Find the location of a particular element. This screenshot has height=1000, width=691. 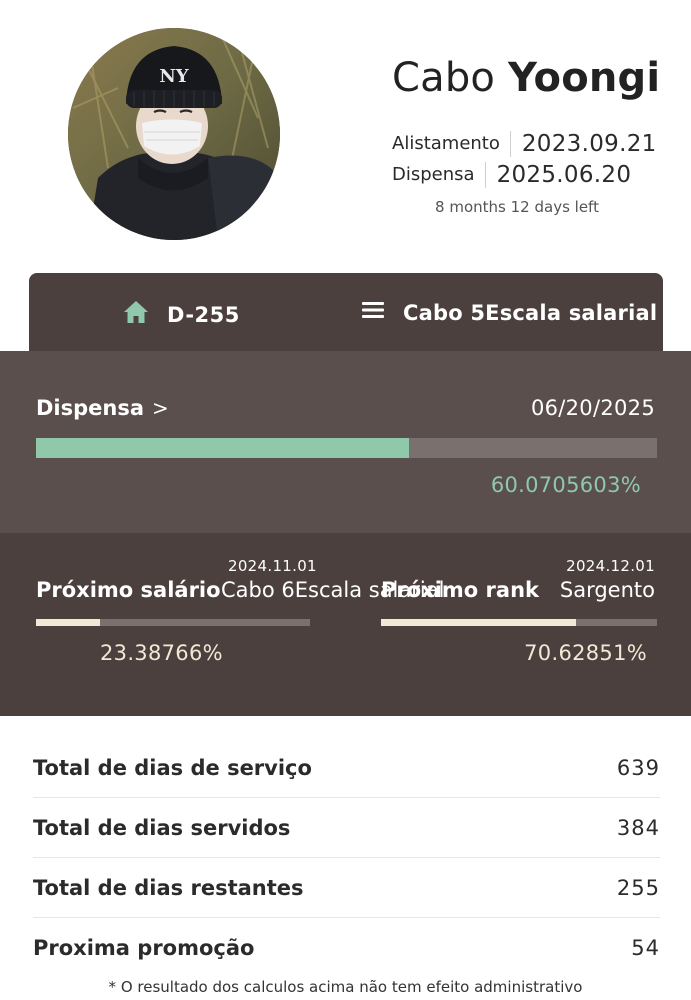

stat-days-remaining: Total de dias restantes 255 is located at coordinates (346, 888).